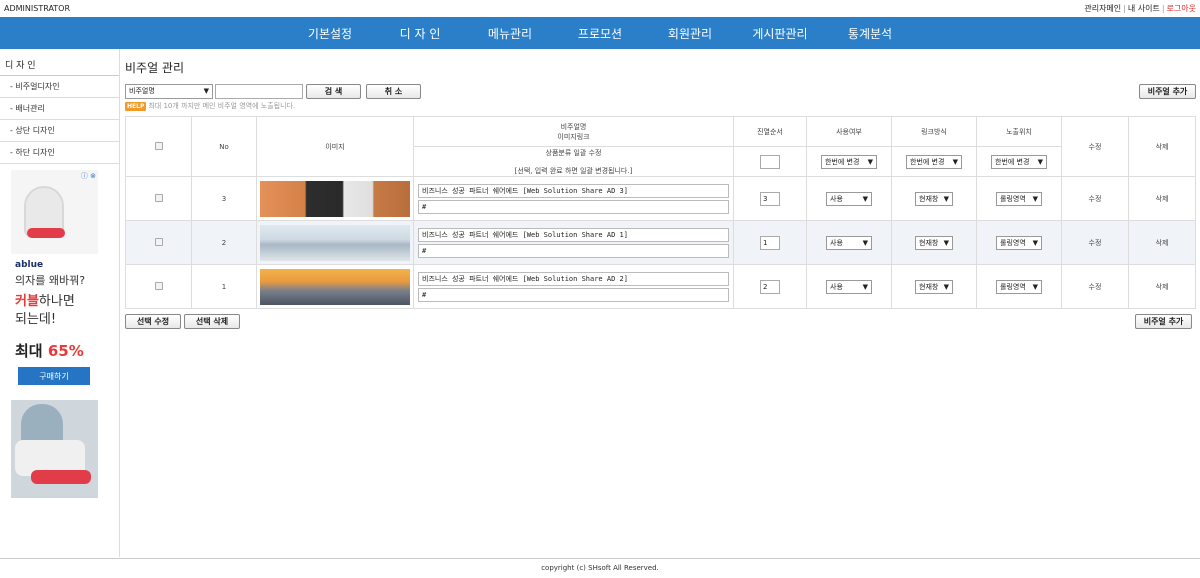 This screenshot has width=1200, height=578. What do you see at coordinates (59, 109) in the screenshot?
I see `sidebar-item-banner: - 배너관리` at bounding box center [59, 109].